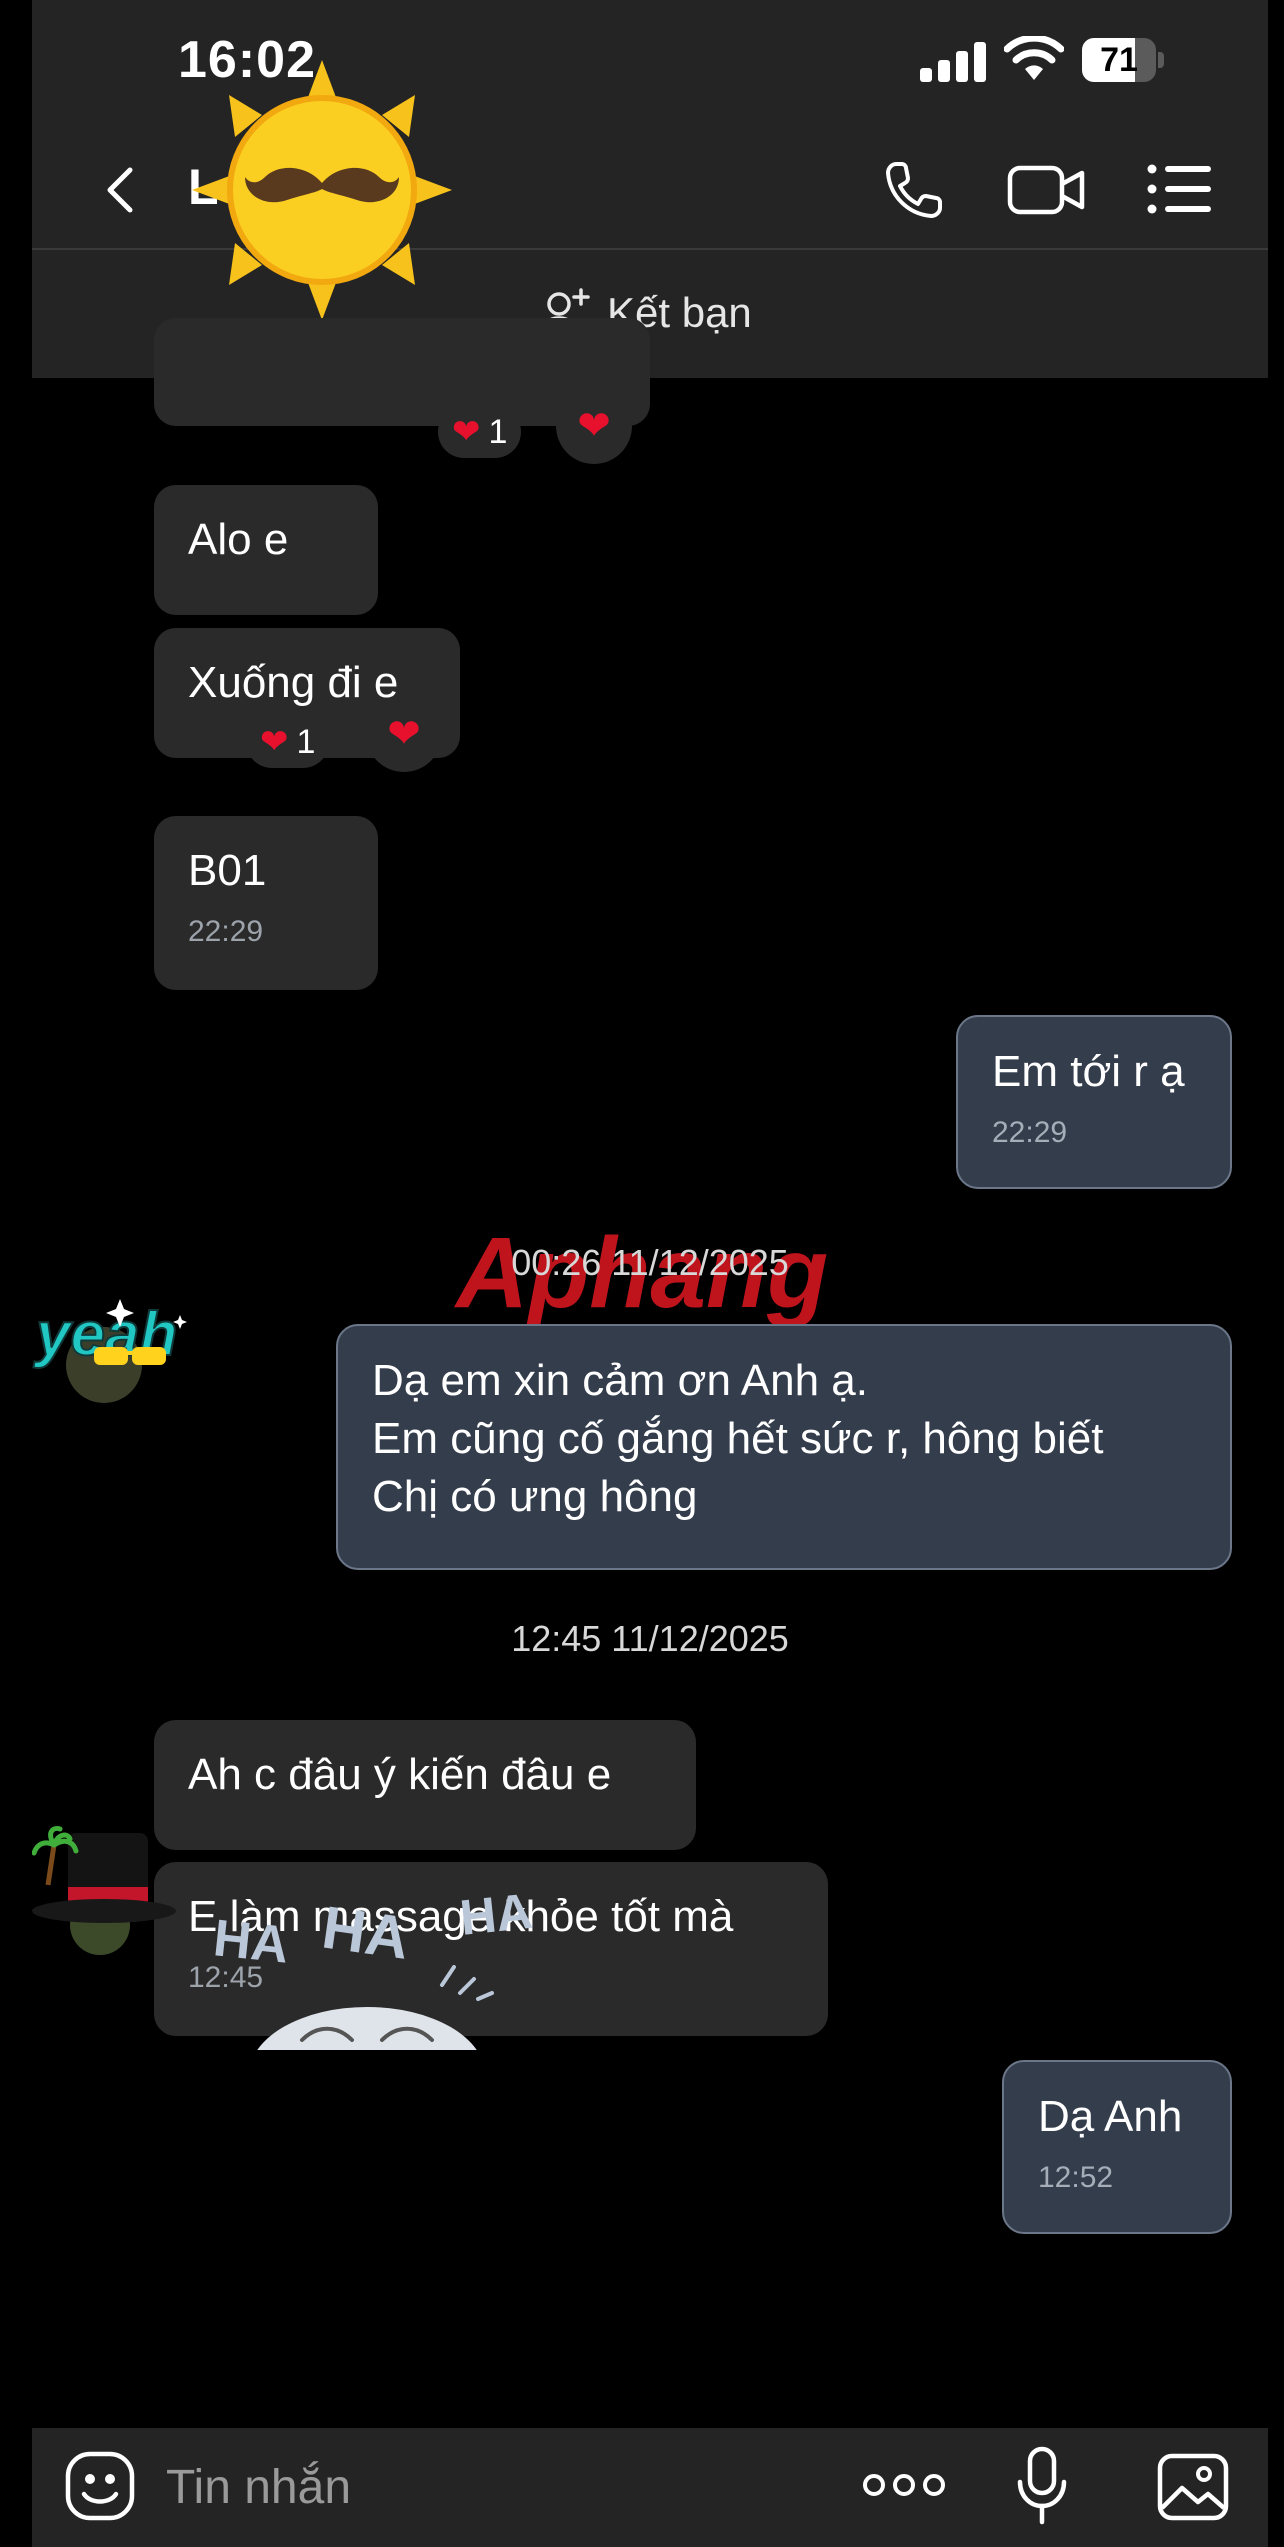 The image size is (1284, 2547). Describe the element at coordinates (107, 1892) in the screenshot. I see `sender-avatar-icon` at that location.